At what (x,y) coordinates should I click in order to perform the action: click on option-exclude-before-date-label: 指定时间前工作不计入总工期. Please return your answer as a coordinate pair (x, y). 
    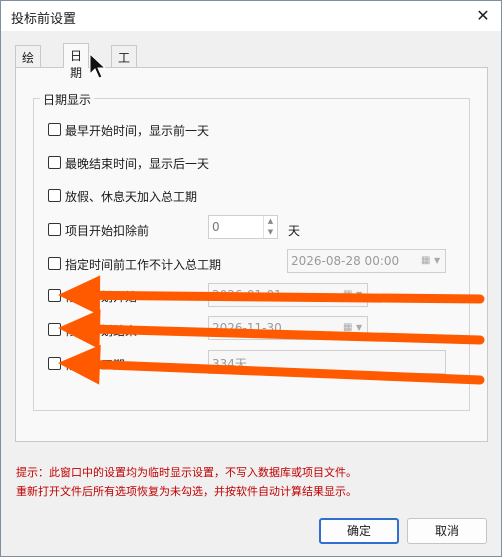
    Looking at the image, I should click on (143, 265).